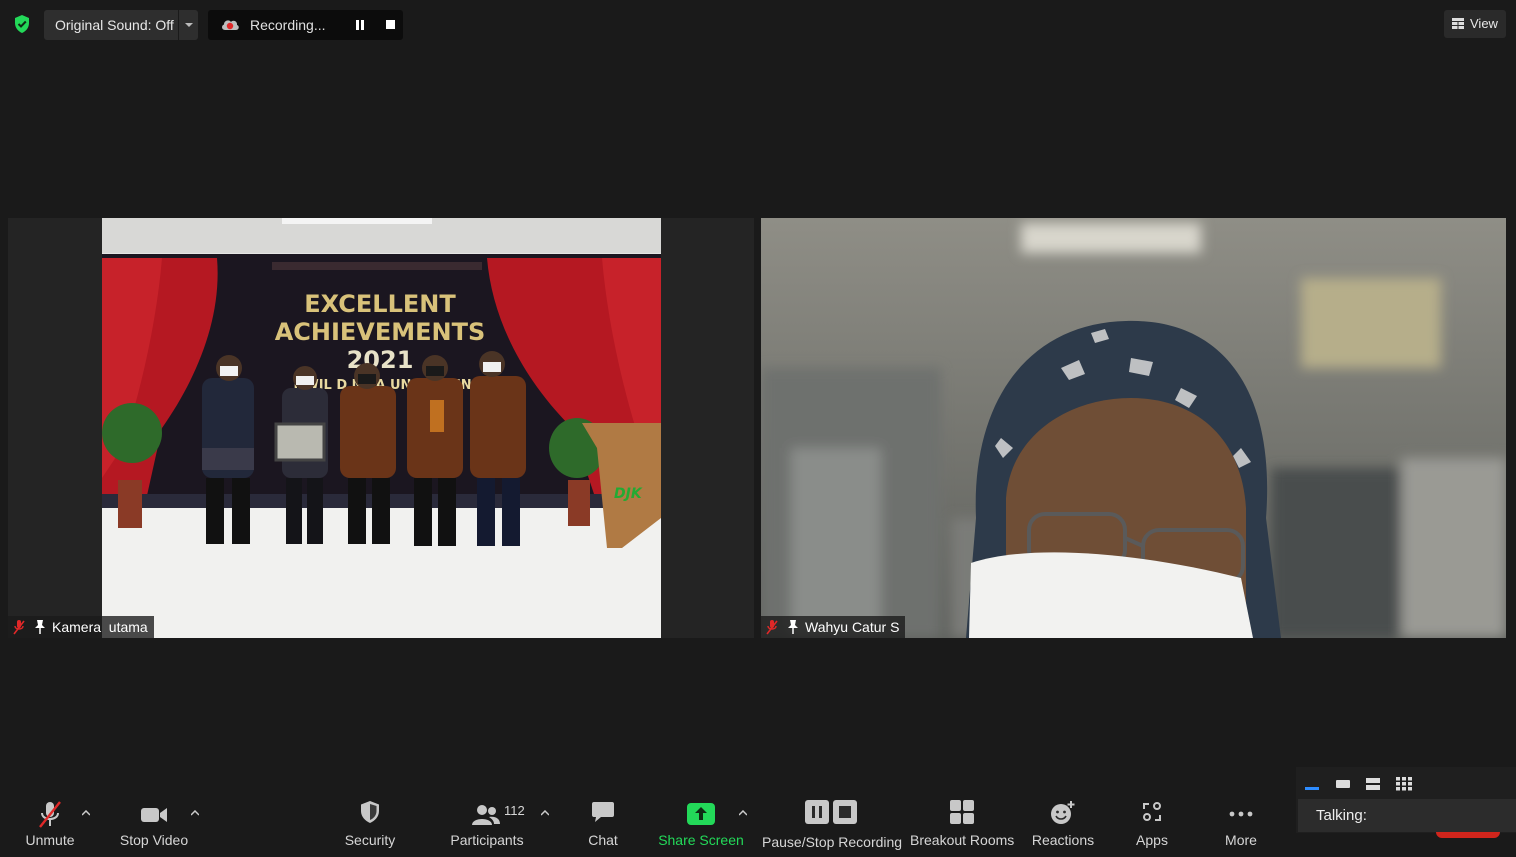 This screenshot has height=857, width=1516. Describe the element at coordinates (154, 815) in the screenshot. I see `video-camera-icon` at that location.